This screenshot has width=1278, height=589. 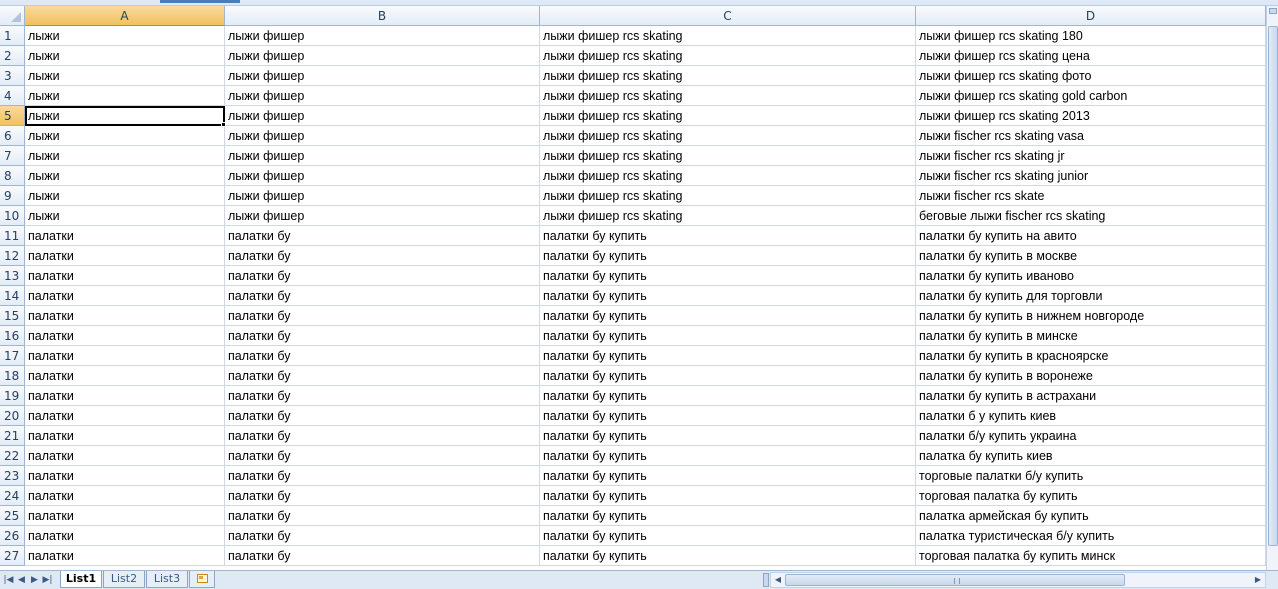 I want to click on cell-d: торговая палатка бу купить, so click(x=1091, y=496).